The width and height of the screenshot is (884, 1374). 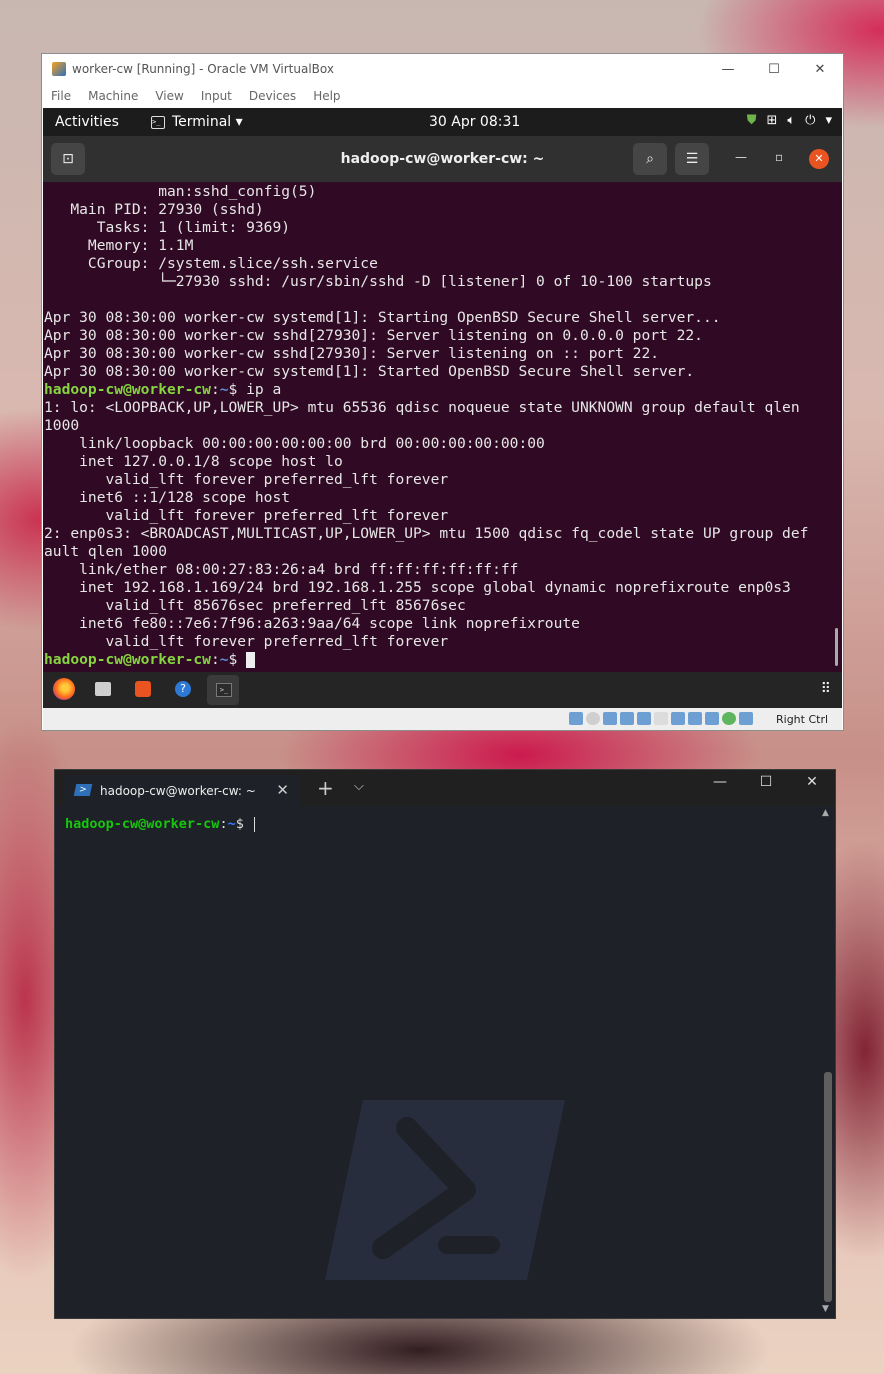 What do you see at coordinates (103, 689) in the screenshot?
I see `files-icon` at bounding box center [103, 689].